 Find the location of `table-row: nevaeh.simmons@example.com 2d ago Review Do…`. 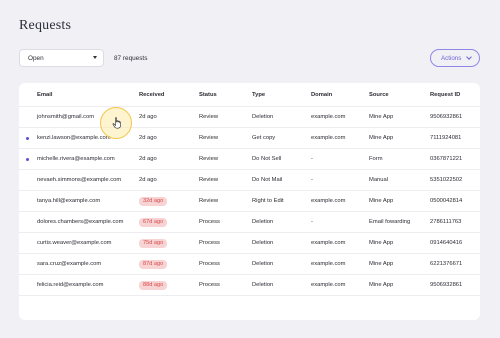

table-row: nevaeh.simmons@example.com 2d ago Review Do… is located at coordinates (249, 180).